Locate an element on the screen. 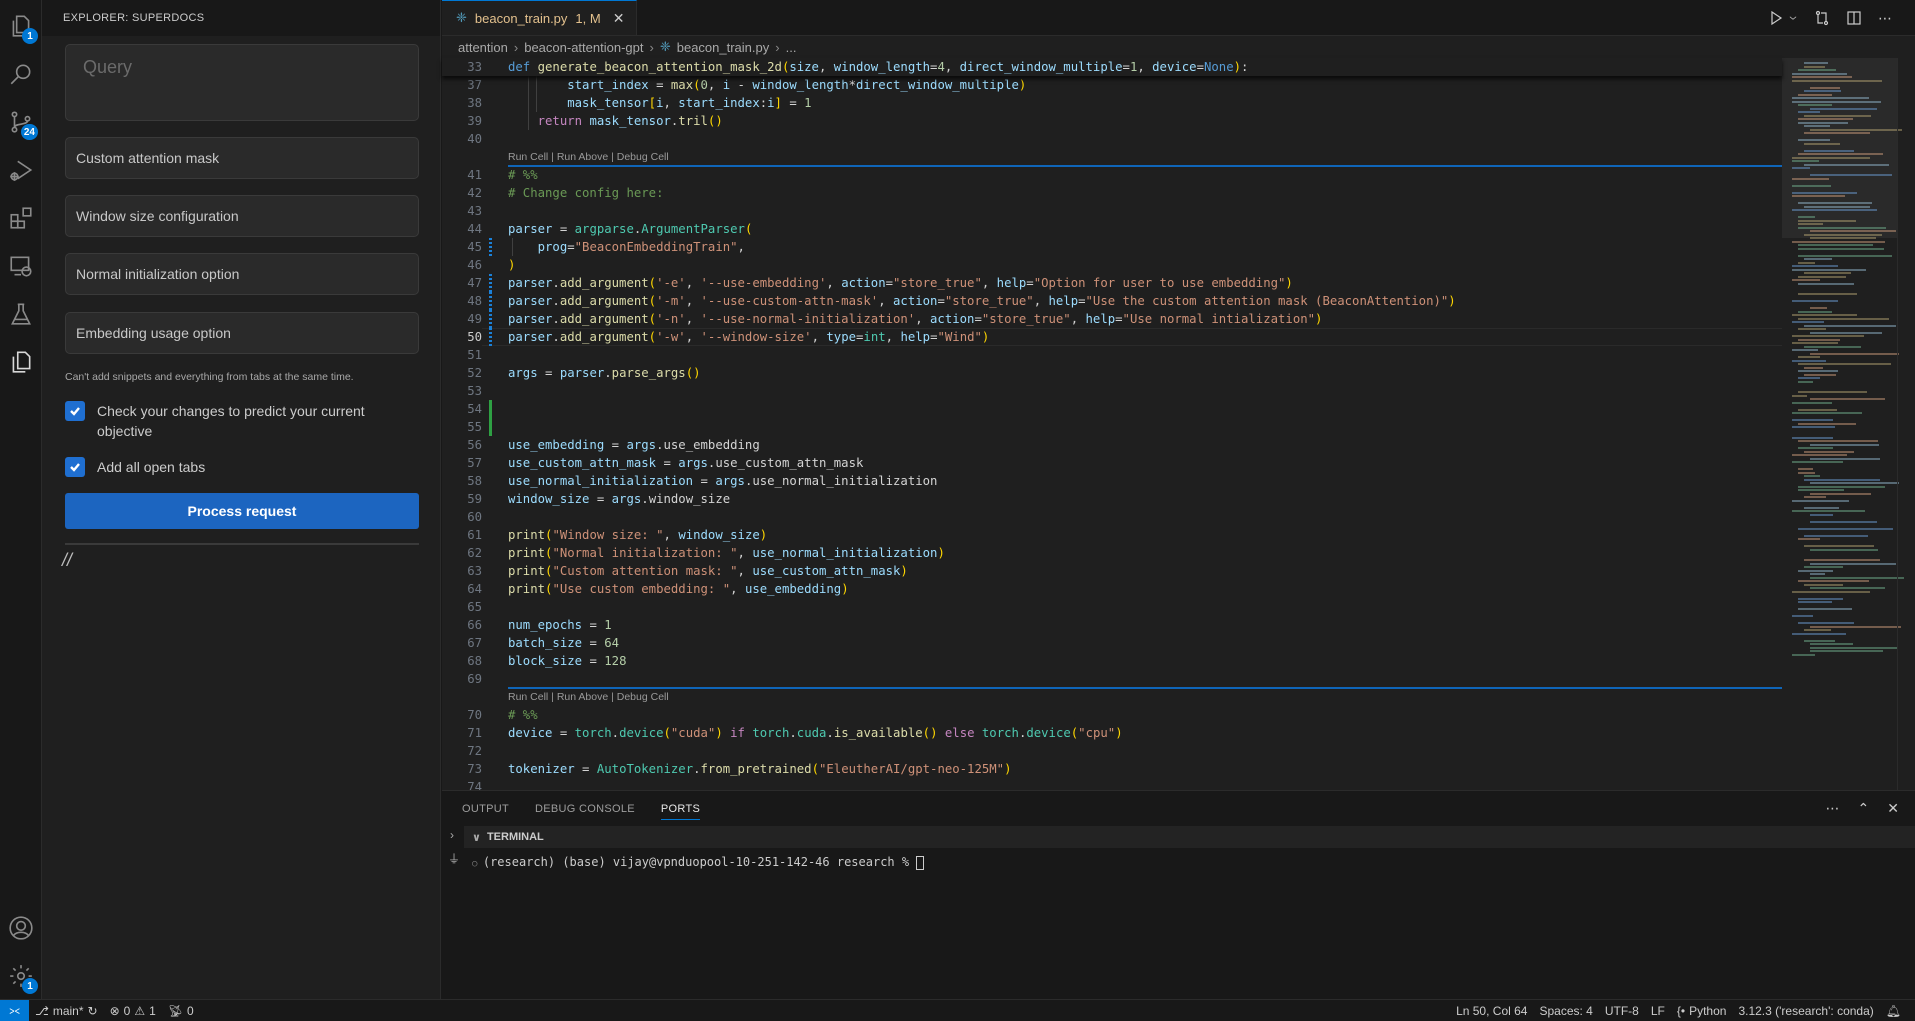 This screenshot has width=1915, height=1021. cursor-position: Ln 50, Col 64 is located at coordinates (1491, 1011).